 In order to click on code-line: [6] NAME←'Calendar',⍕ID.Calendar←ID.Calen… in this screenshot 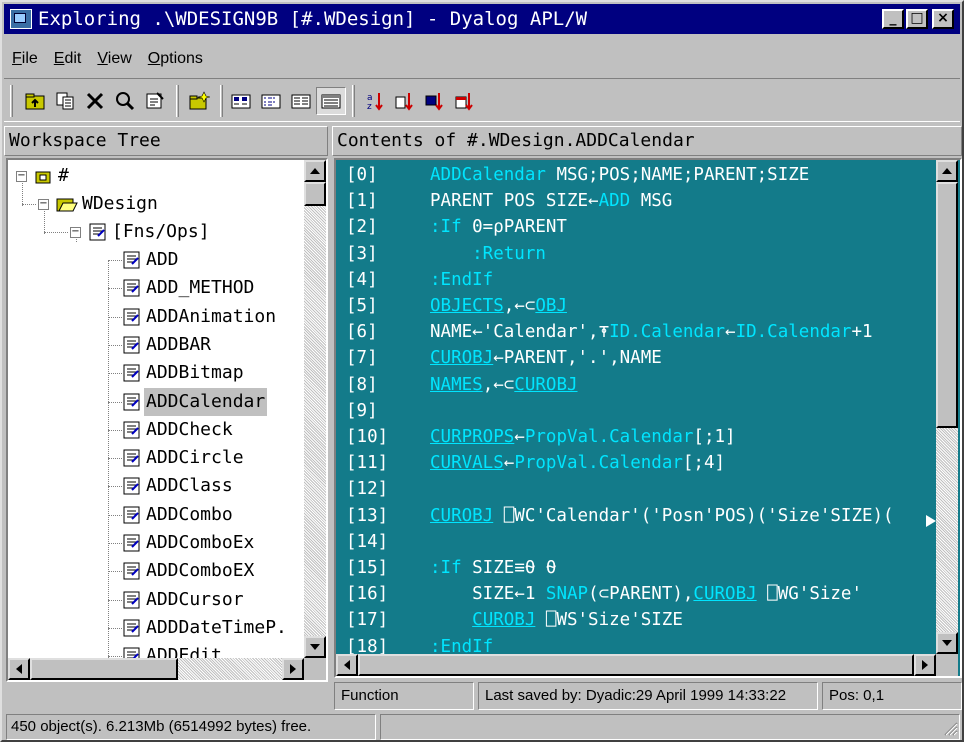, I will do `click(609, 332)`.